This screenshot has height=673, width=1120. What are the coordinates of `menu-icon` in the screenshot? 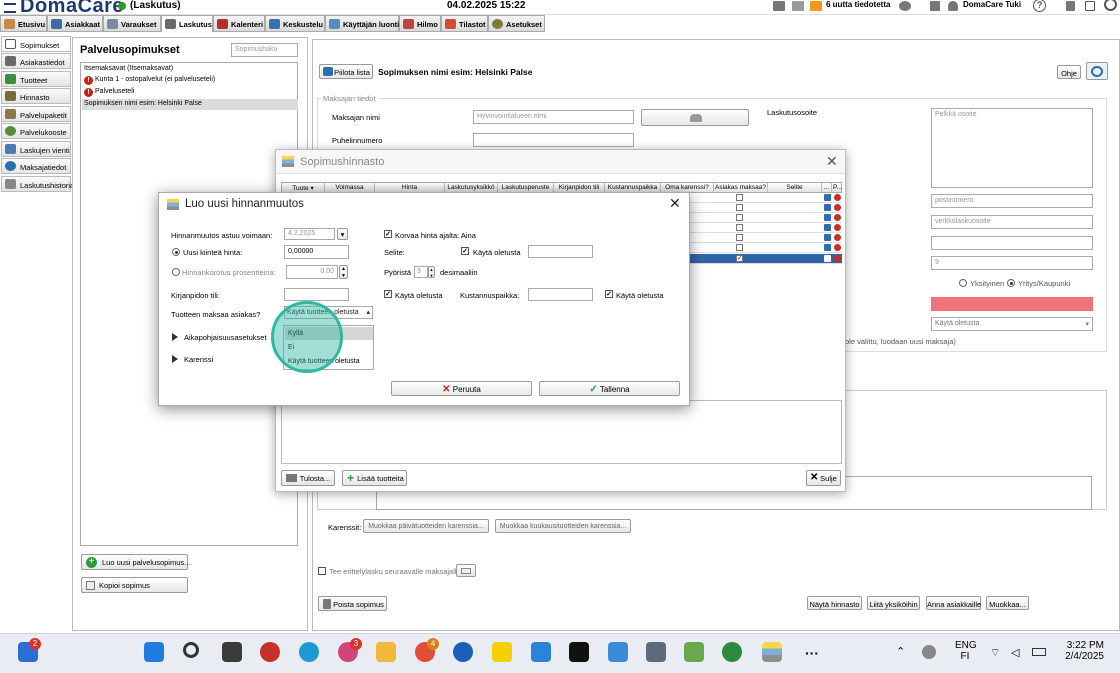 It's located at (10, 8).